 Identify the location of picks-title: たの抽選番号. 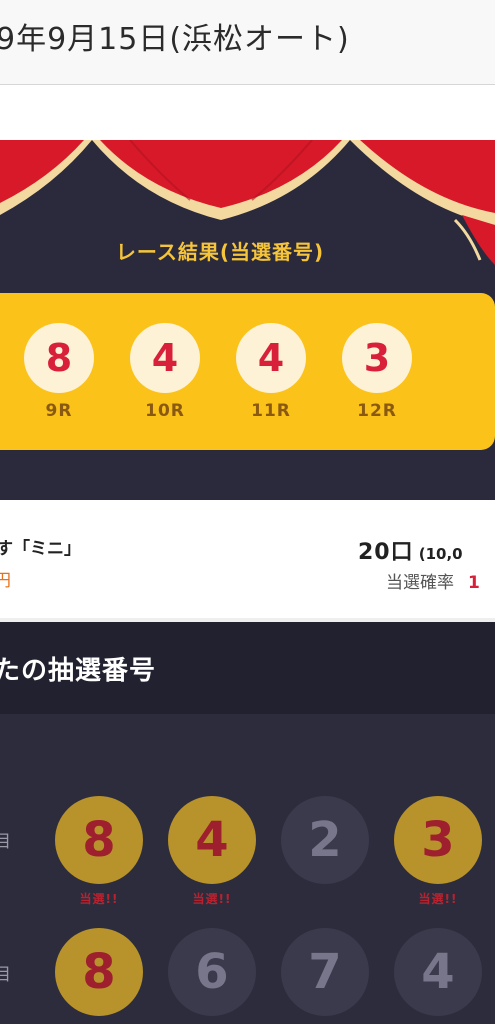
(78, 671).